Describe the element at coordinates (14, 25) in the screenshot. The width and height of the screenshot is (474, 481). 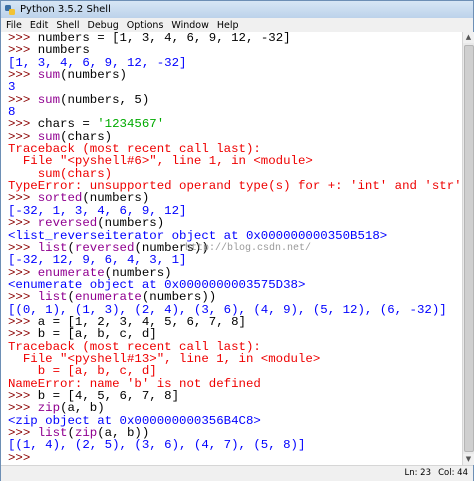
I see `menu-file: File` at that location.